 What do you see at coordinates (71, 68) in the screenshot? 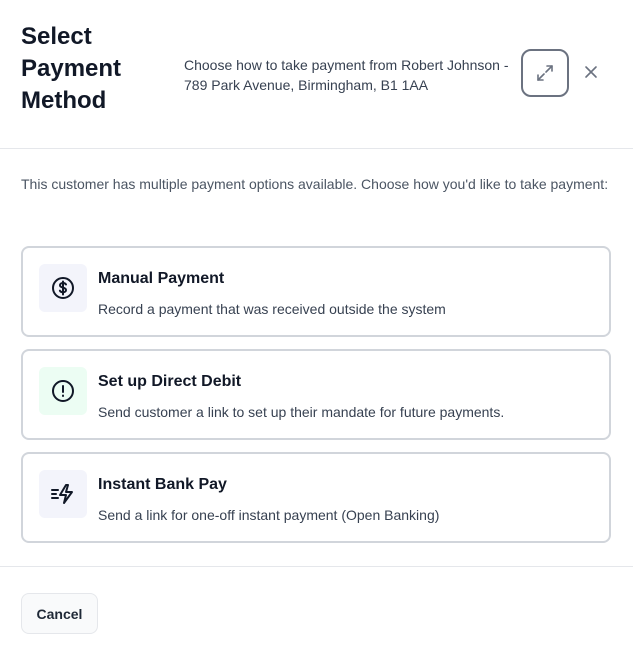
I see `dialog-title: Select Payment Method` at bounding box center [71, 68].